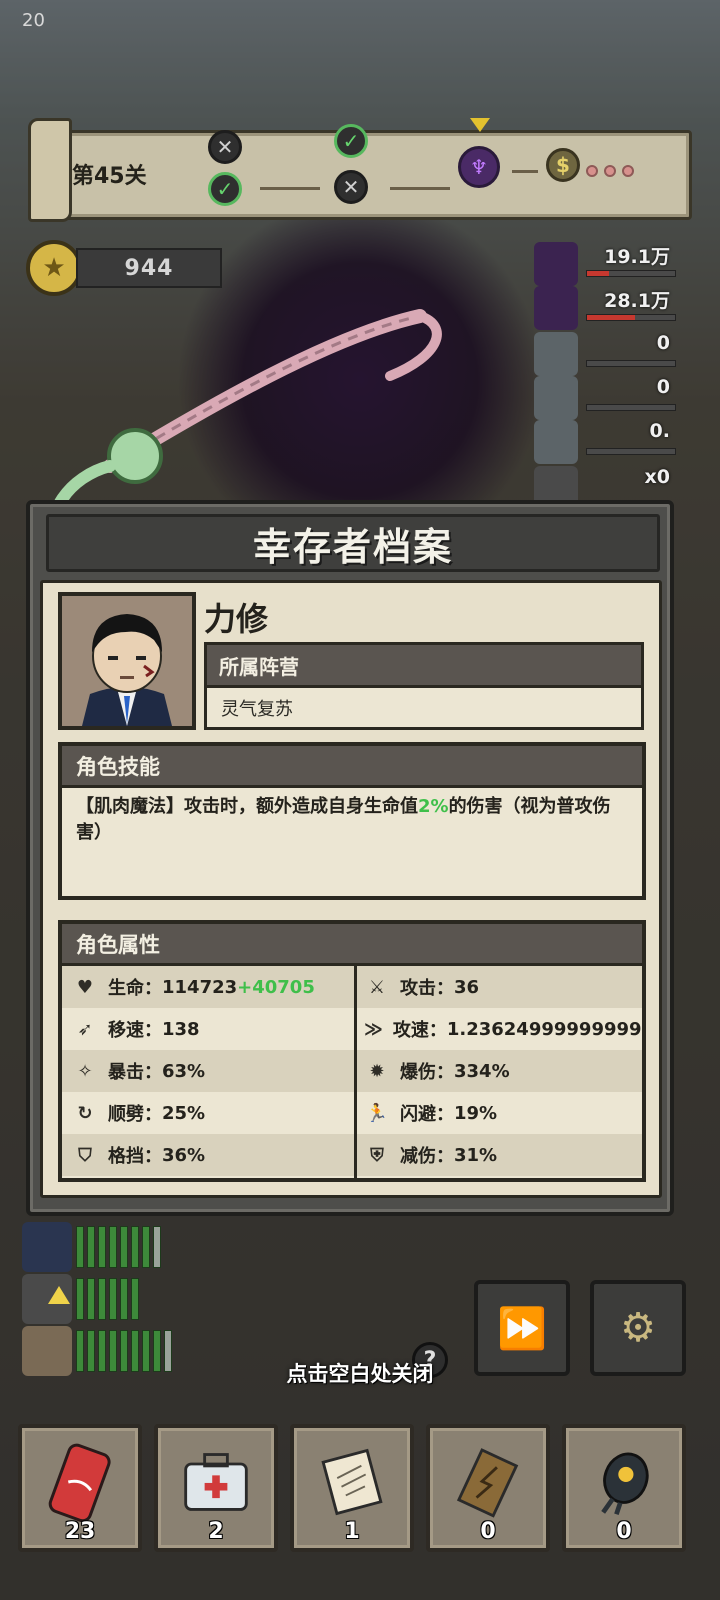 This screenshot has width=720, height=1600. What do you see at coordinates (377, 1071) in the screenshot?
I see `burst-icon: ✹` at bounding box center [377, 1071].